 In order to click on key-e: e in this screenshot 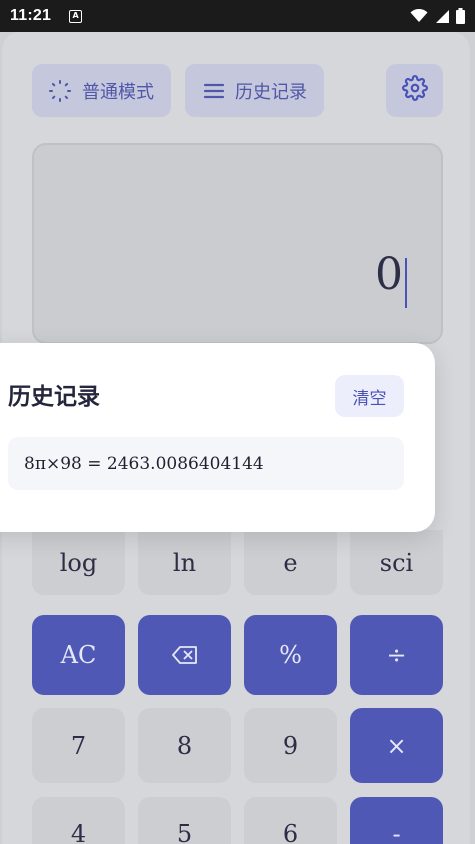, I will do `click(290, 562)`.